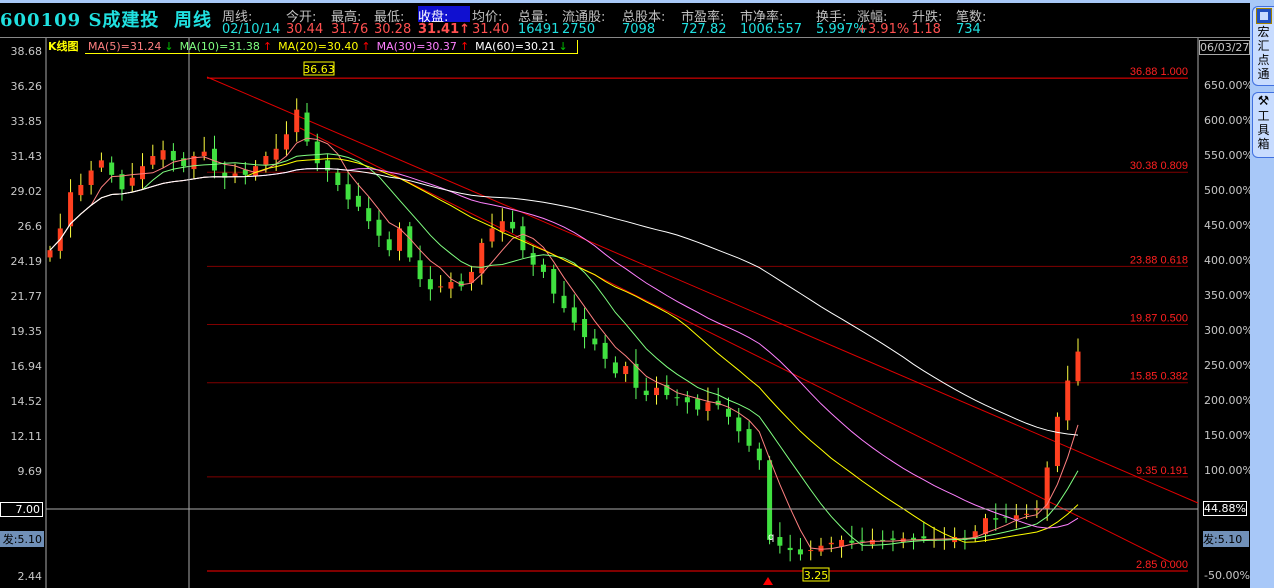 The width and height of the screenshot is (1274, 588). I want to click on quote-field-label: 市盈率:, so click(703, 17).